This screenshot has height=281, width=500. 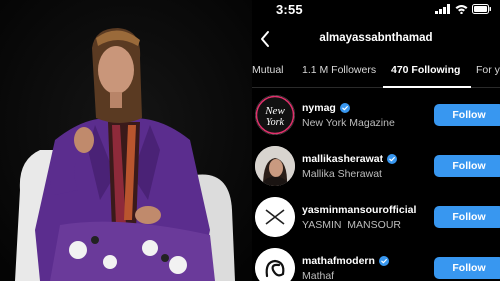 What do you see at coordinates (342, 159) in the screenshot?
I see `account-handle: mallikasherawat` at bounding box center [342, 159].